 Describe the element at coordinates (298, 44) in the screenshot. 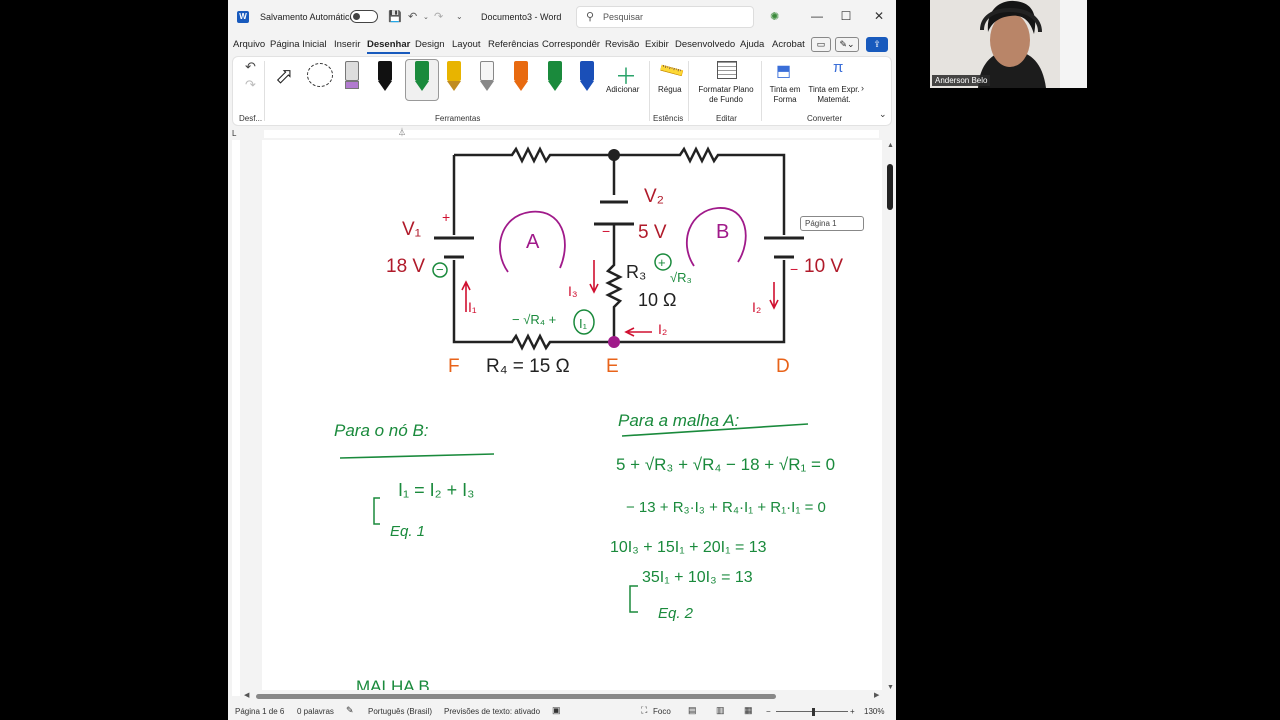

I see `tab-pagina-inicial: Página Inicial` at that location.